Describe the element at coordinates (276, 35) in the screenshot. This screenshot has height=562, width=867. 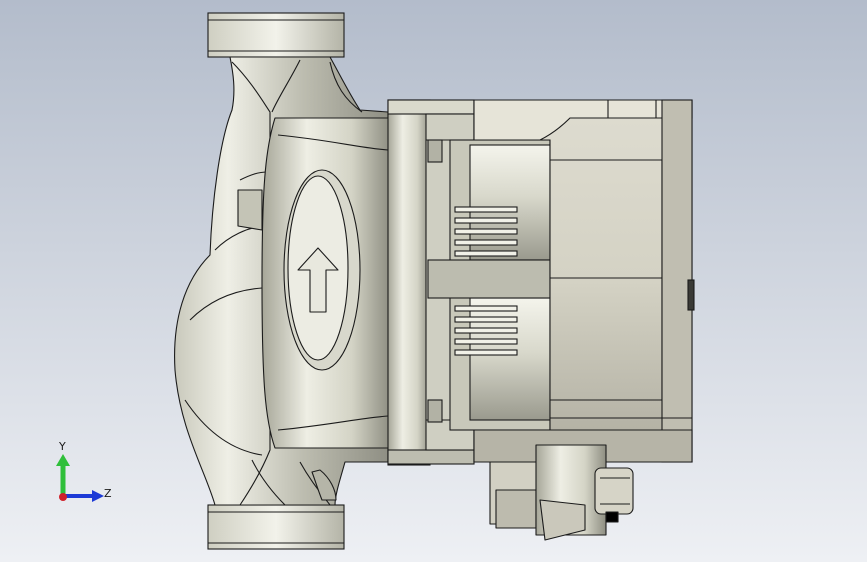
I see `top-pipe-connection` at that location.